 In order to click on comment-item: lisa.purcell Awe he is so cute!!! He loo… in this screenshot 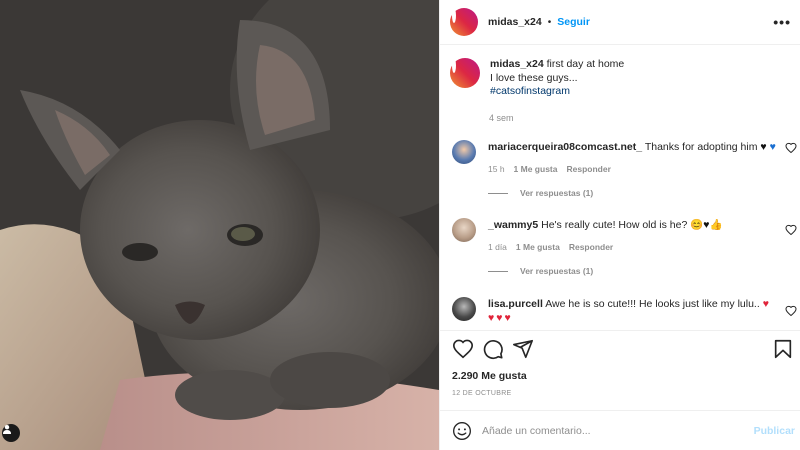, I will do `click(624, 311)`.